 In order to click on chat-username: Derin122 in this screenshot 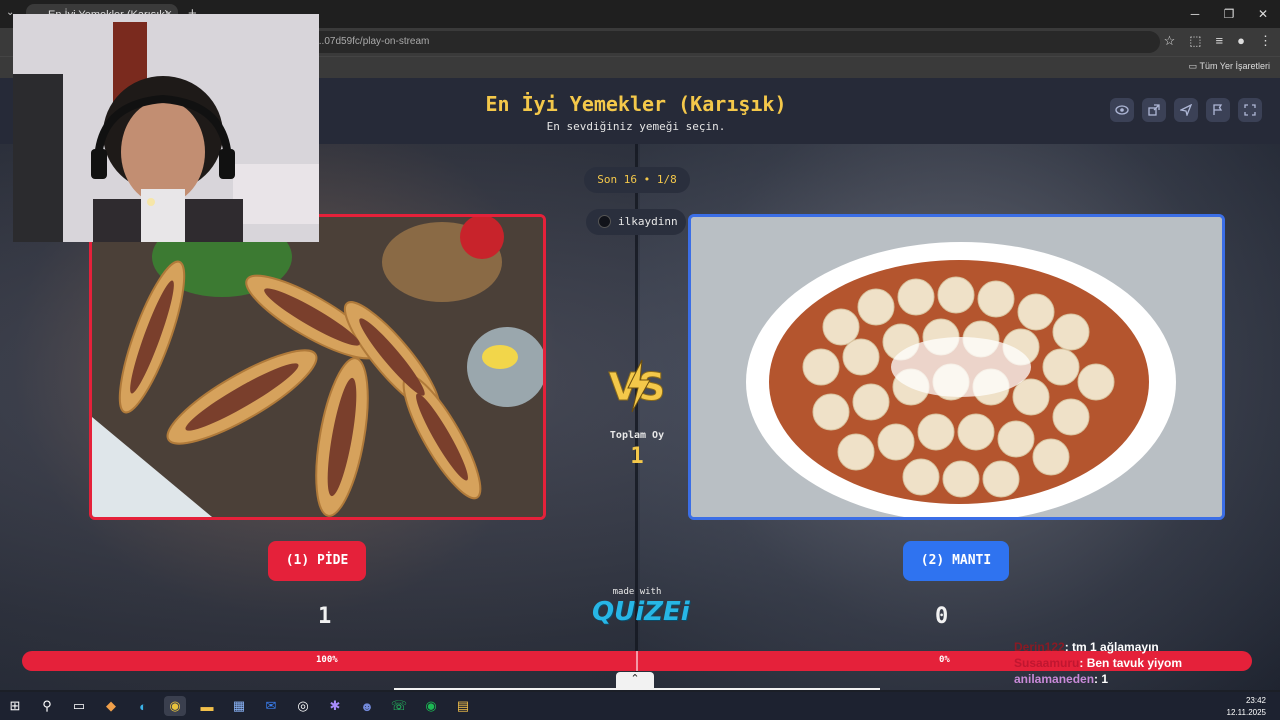, I will do `click(1039, 647)`.